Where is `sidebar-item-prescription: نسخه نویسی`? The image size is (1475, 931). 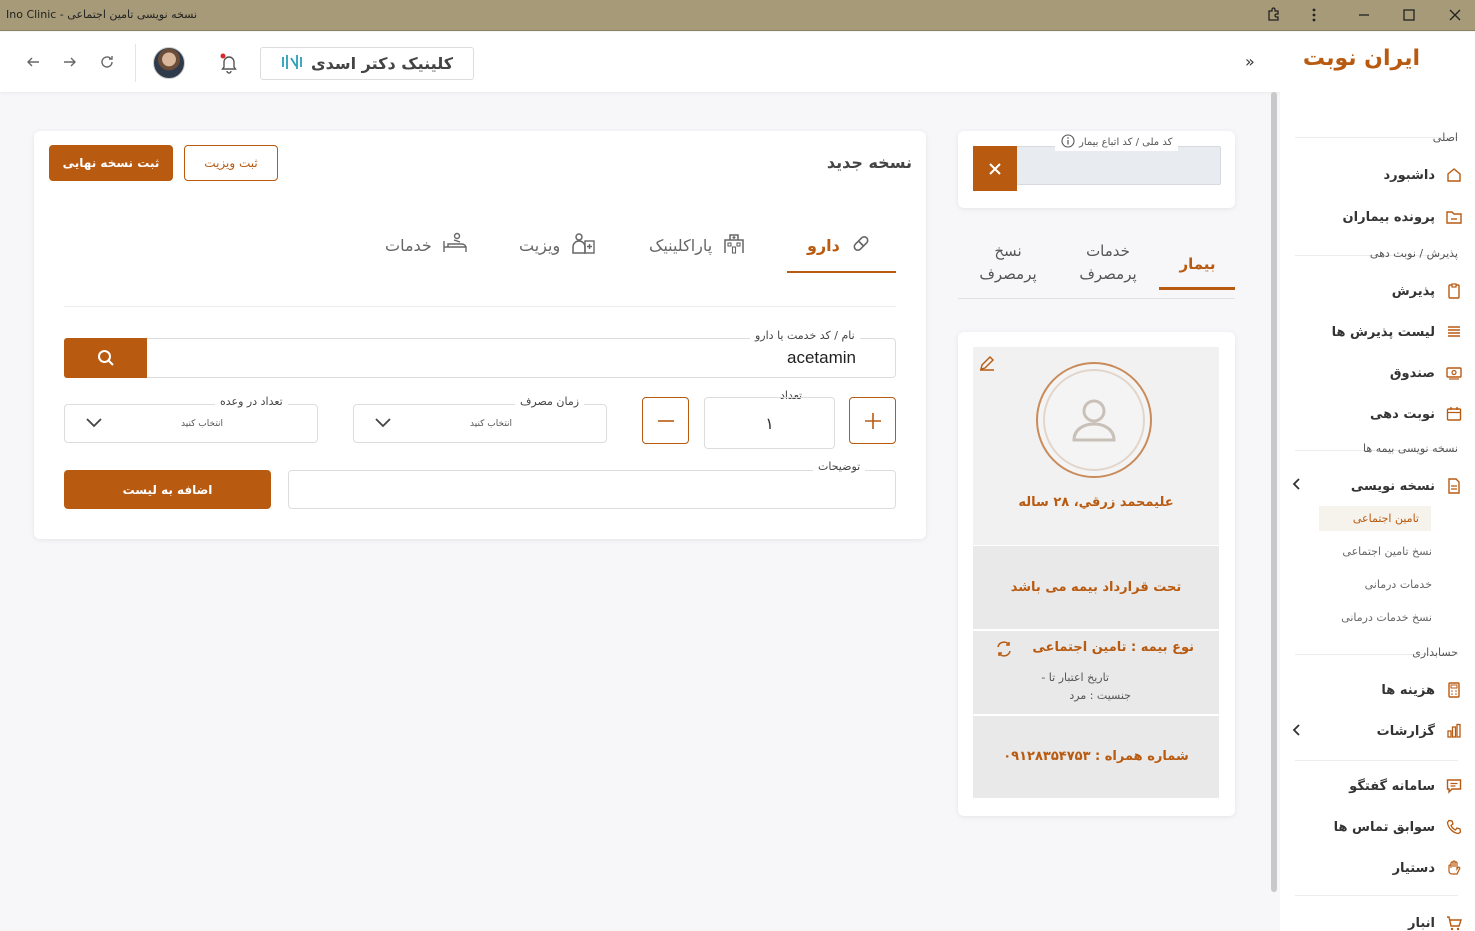 sidebar-item-prescription: نسخه نویسی is located at coordinates (1407, 486).